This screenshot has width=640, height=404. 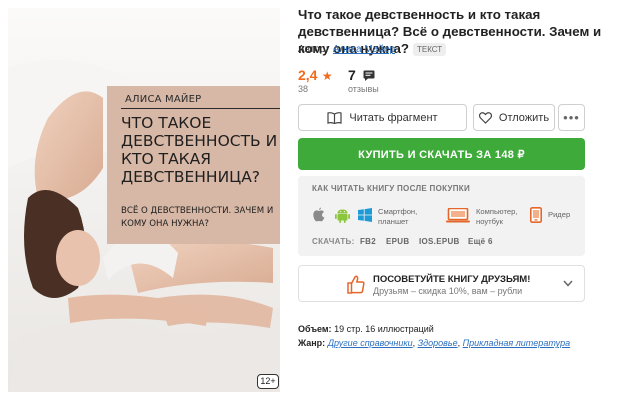 I want to click on author-label: Автор:, so click(x=313, y=49).